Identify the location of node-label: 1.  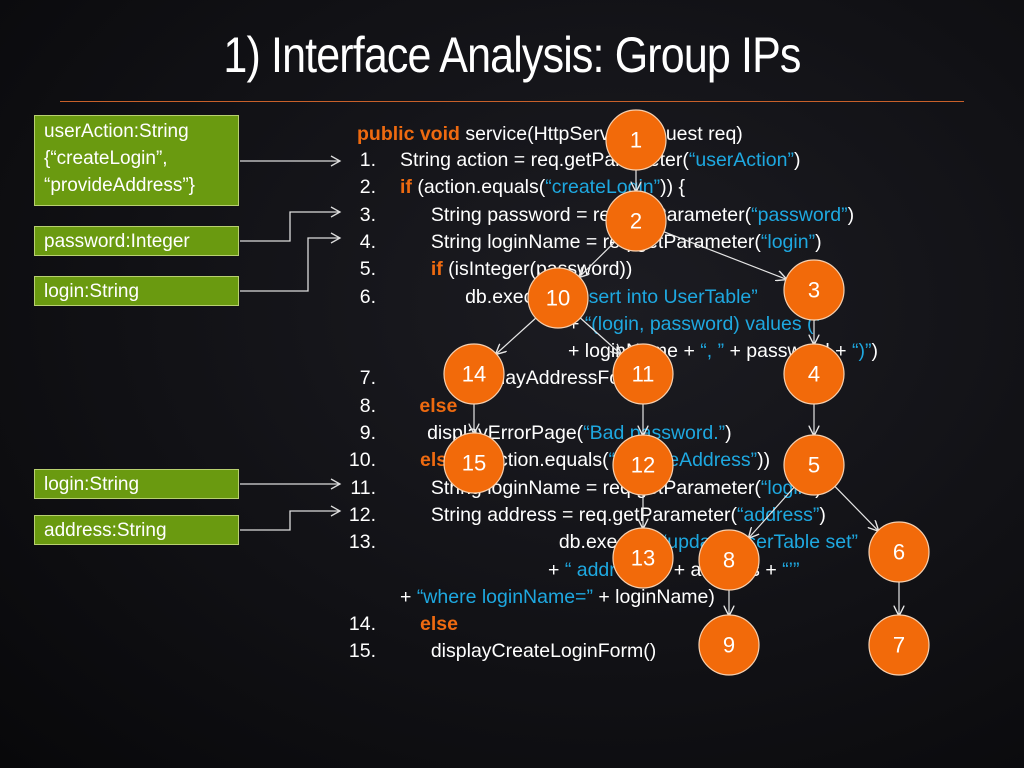
(636, 140).